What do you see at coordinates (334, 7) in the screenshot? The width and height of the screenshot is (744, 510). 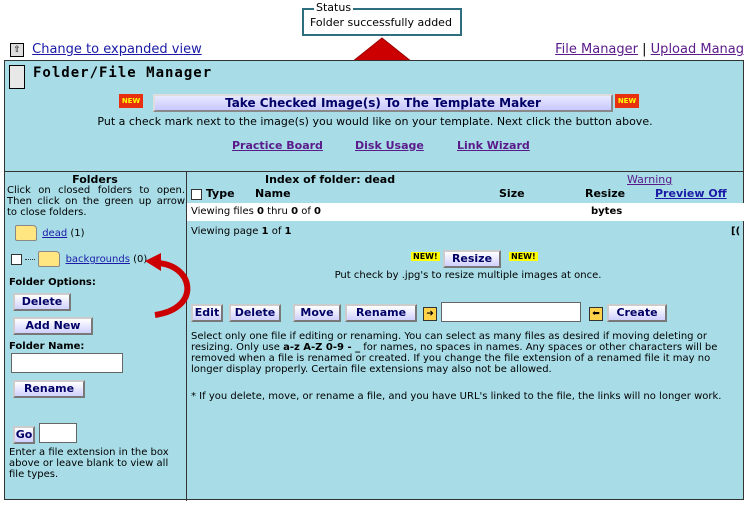 I see `status-legend: Status` at bounding box center [334, 7].